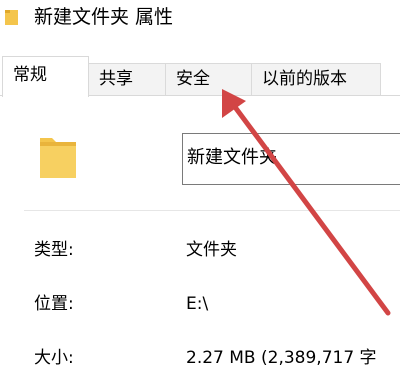 The image size is (400, 391). I want to click on tab-previous-versions: 以前的版本, so click(316, 79).